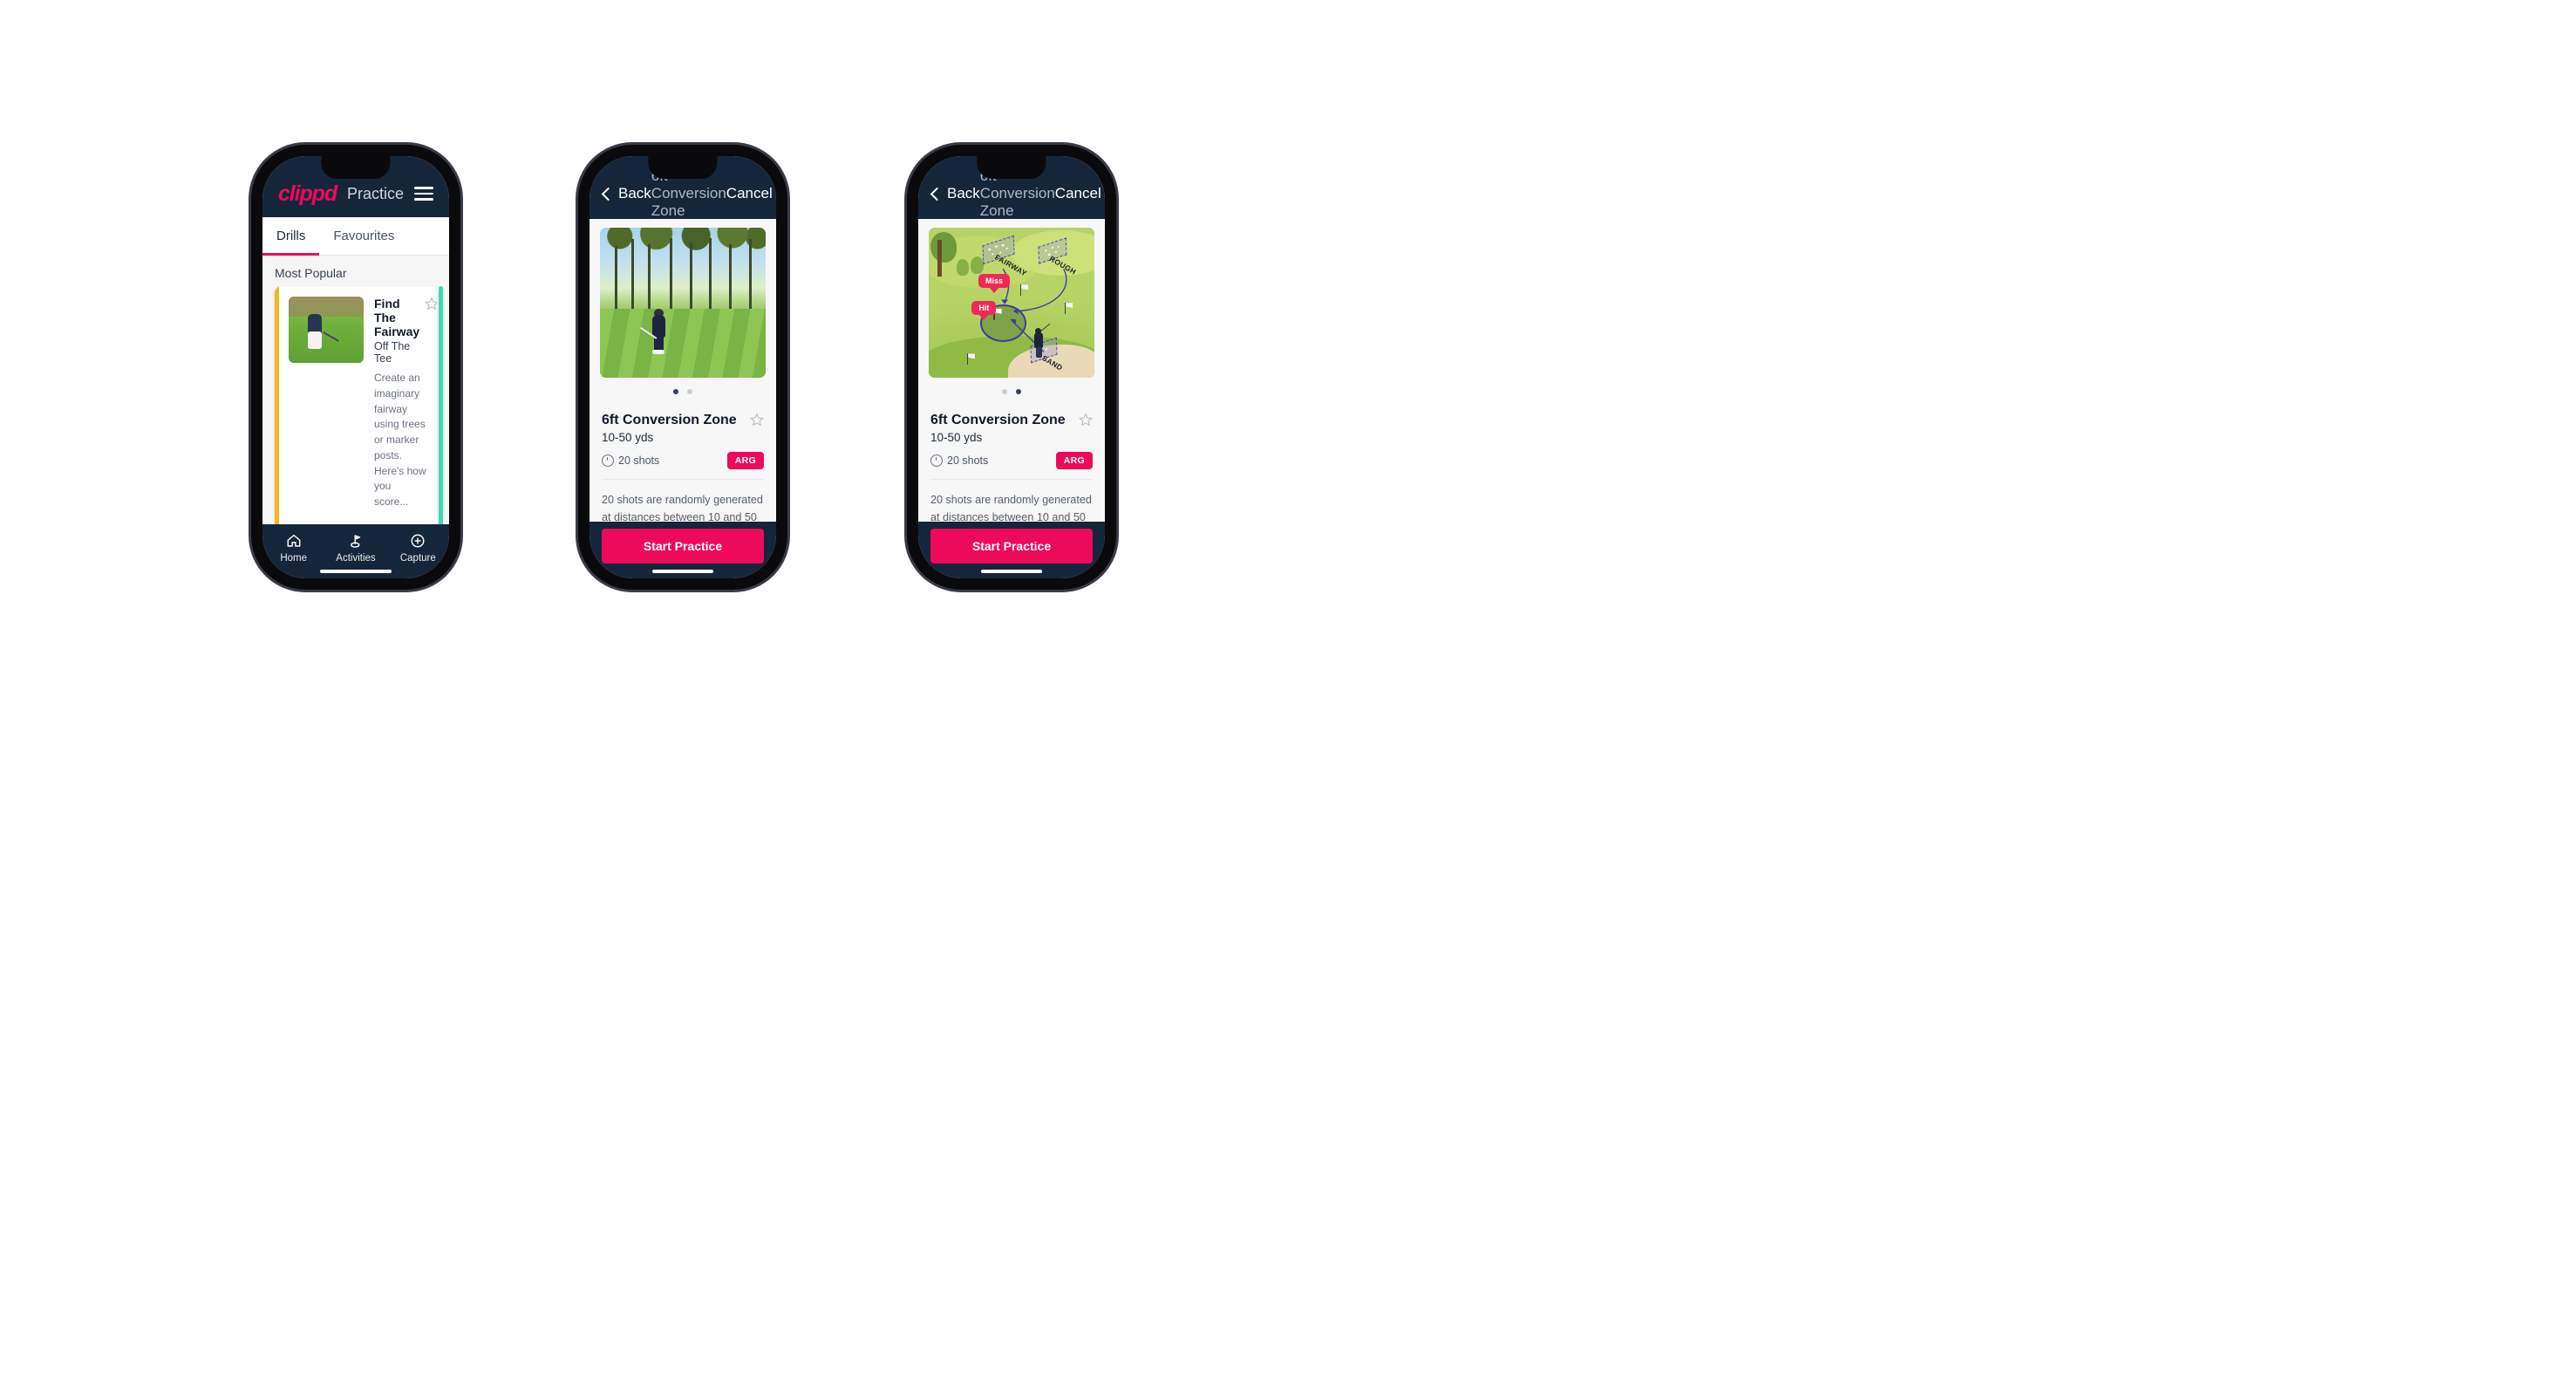 The width and height of the screenshot is (2576, 1387). I want to click on next-card-peek, so click(441, 405).